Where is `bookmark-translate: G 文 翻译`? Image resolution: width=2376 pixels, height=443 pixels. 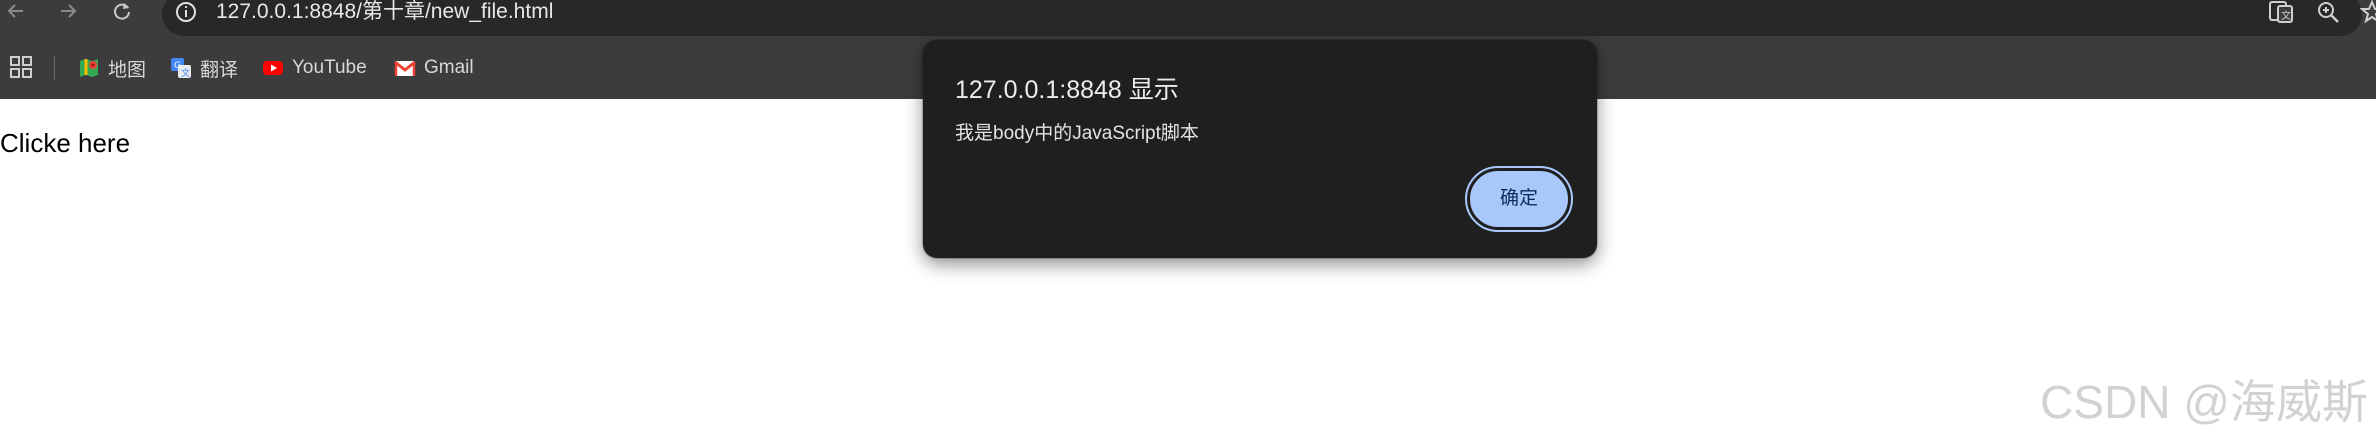
bookmark-translate: G 文 翻译 is located at coordinates (204, 68).